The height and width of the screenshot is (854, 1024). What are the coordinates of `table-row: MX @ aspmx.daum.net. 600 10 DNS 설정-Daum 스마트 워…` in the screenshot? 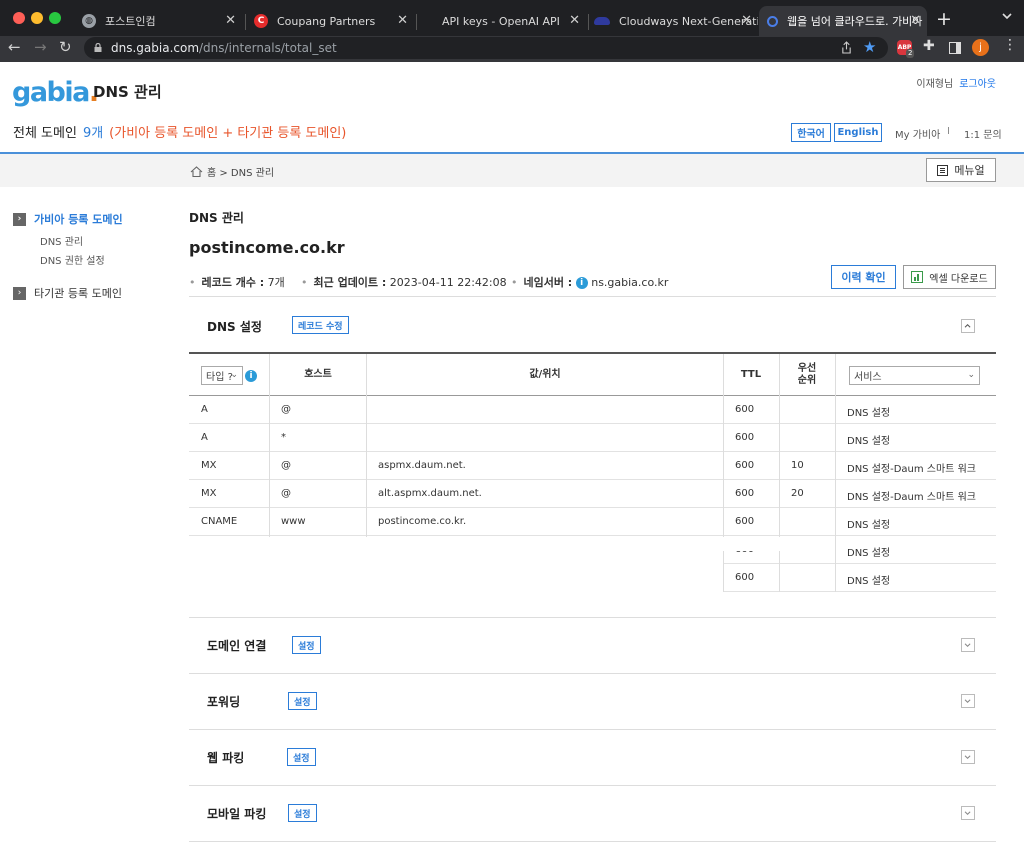 It's located at (592, 466).